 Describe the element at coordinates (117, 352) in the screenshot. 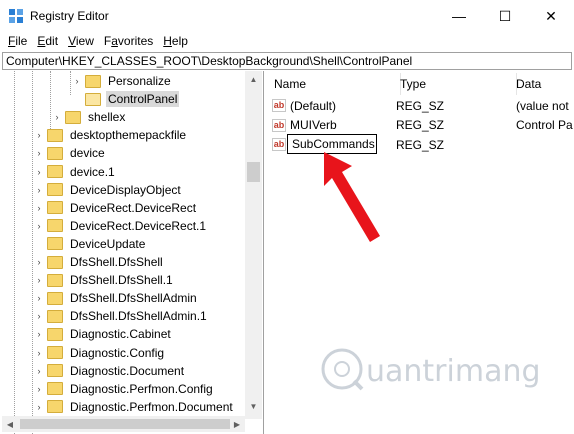

I see `tree-item-label: Diagnostic.Config` at that location.